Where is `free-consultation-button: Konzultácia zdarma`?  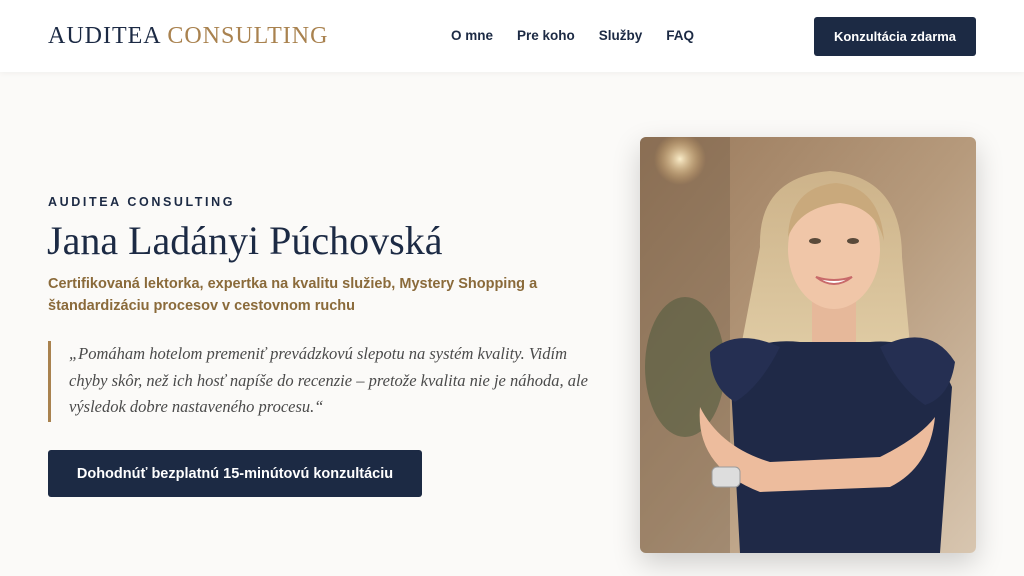 free-consultation-button: Konzultácia zdarma is located at coordinates (895, 36).